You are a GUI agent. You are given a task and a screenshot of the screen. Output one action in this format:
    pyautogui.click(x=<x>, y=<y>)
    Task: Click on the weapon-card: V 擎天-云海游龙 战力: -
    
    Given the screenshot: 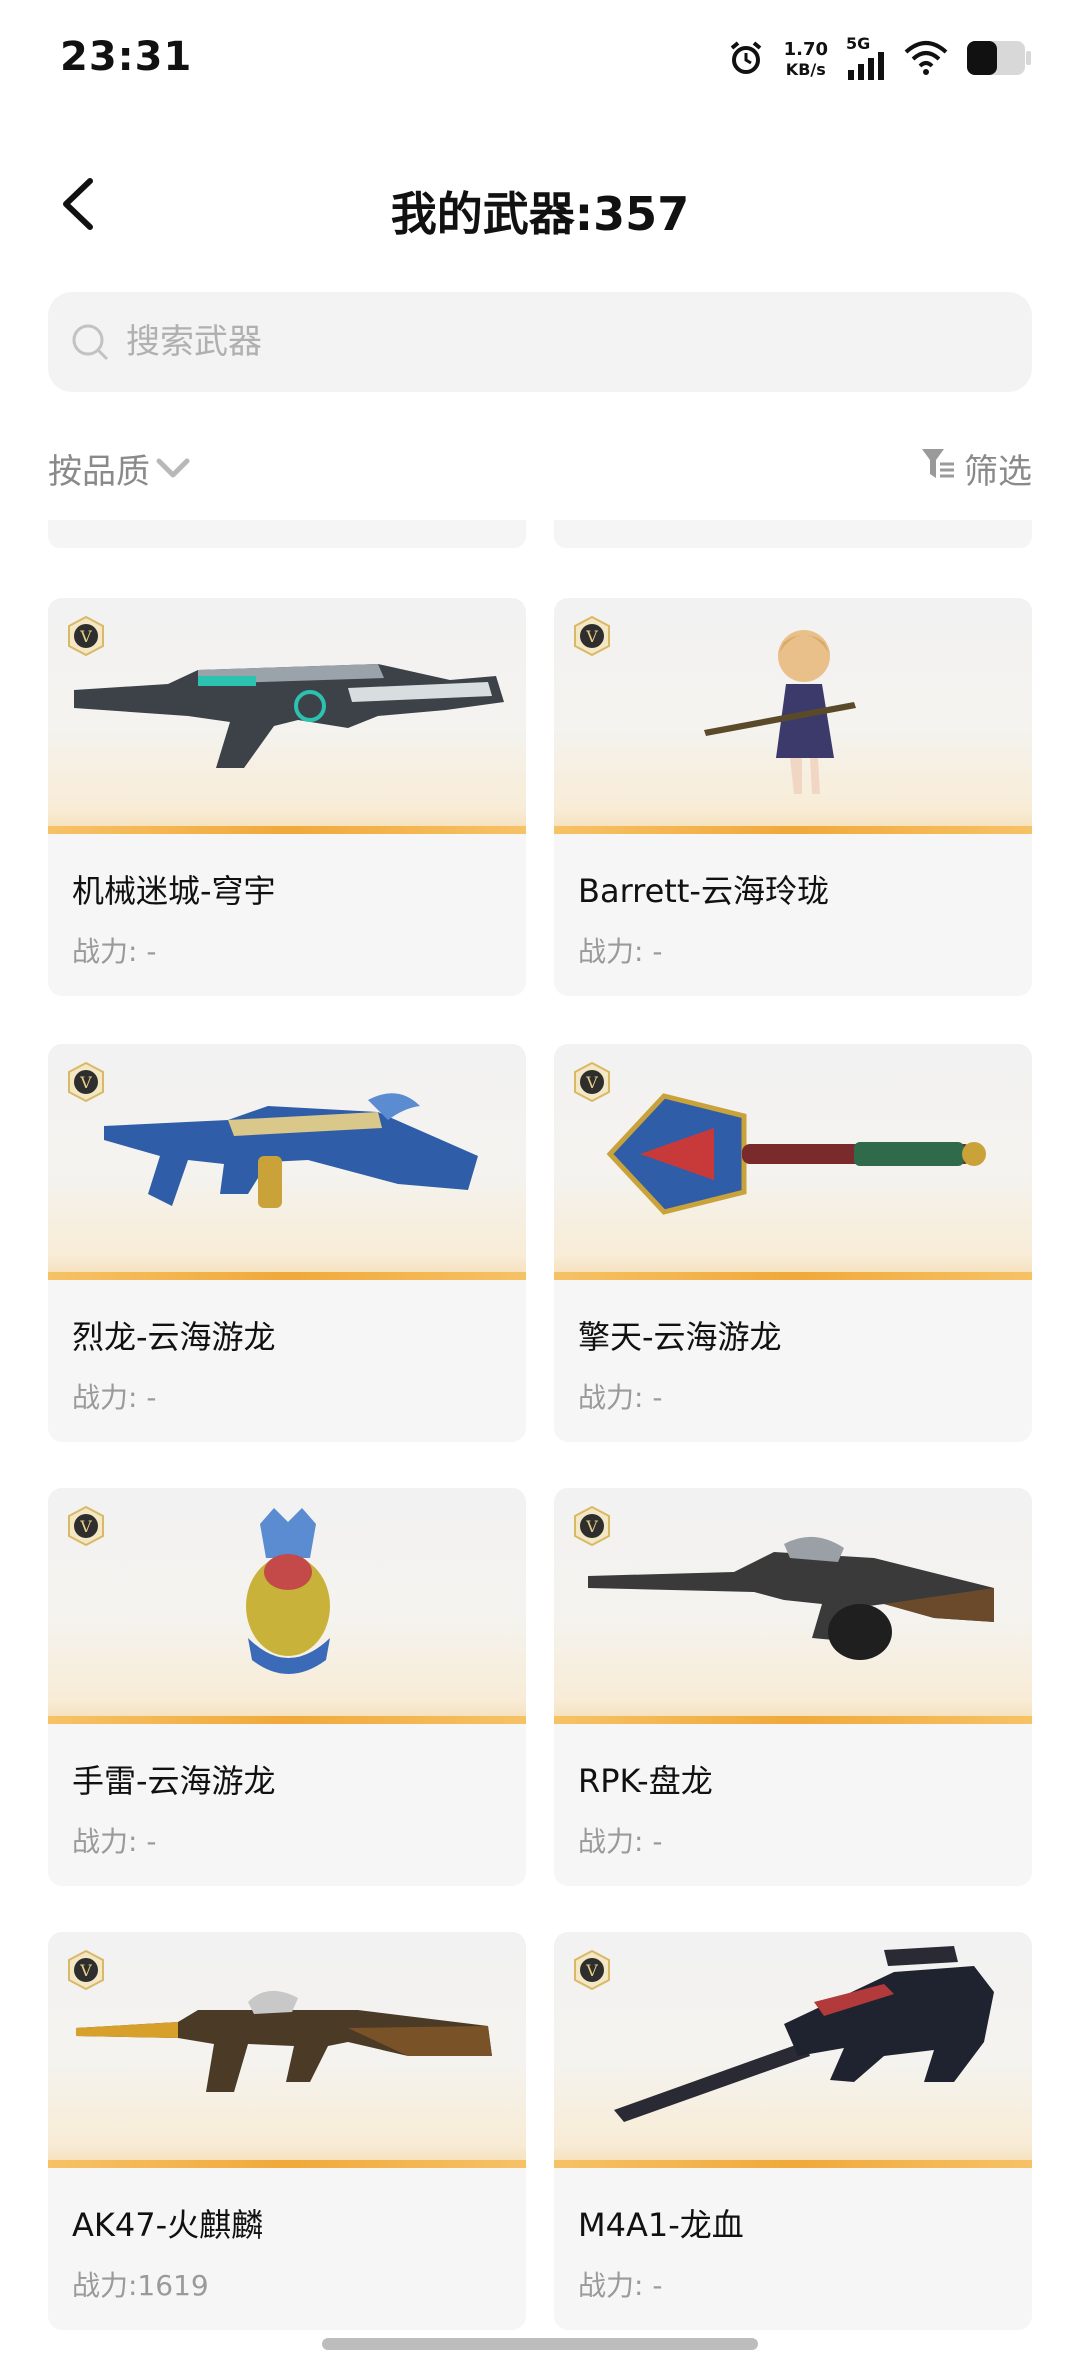 What is the action you would take?
    pyautogui.click(x=793, y=1243)
    